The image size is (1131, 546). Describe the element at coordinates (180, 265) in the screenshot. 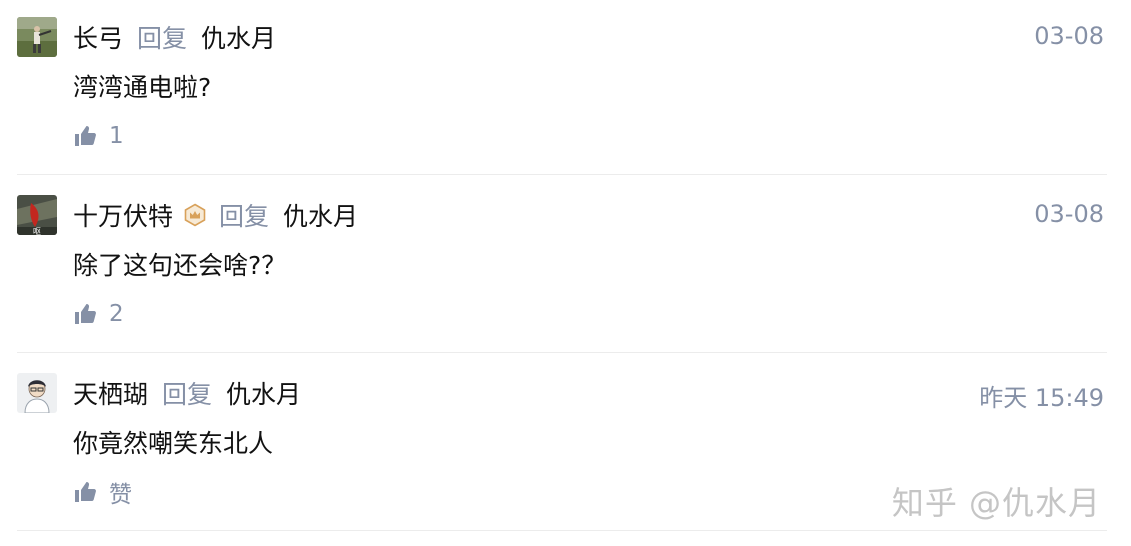

I see `comment-content: 除了这句还会啥?？` at that location.